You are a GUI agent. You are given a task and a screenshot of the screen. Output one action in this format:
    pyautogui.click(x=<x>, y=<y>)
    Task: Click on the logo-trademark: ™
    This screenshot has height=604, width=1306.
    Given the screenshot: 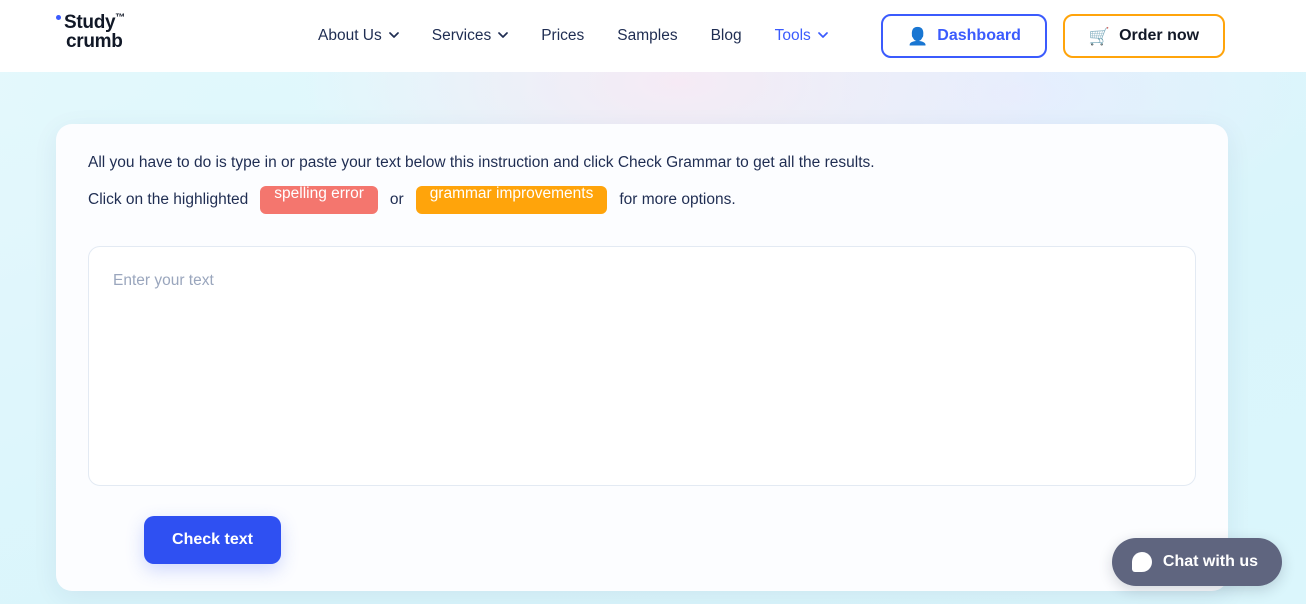 What is the action you would take?
    pyautogui.click(x=120, y=18)
    